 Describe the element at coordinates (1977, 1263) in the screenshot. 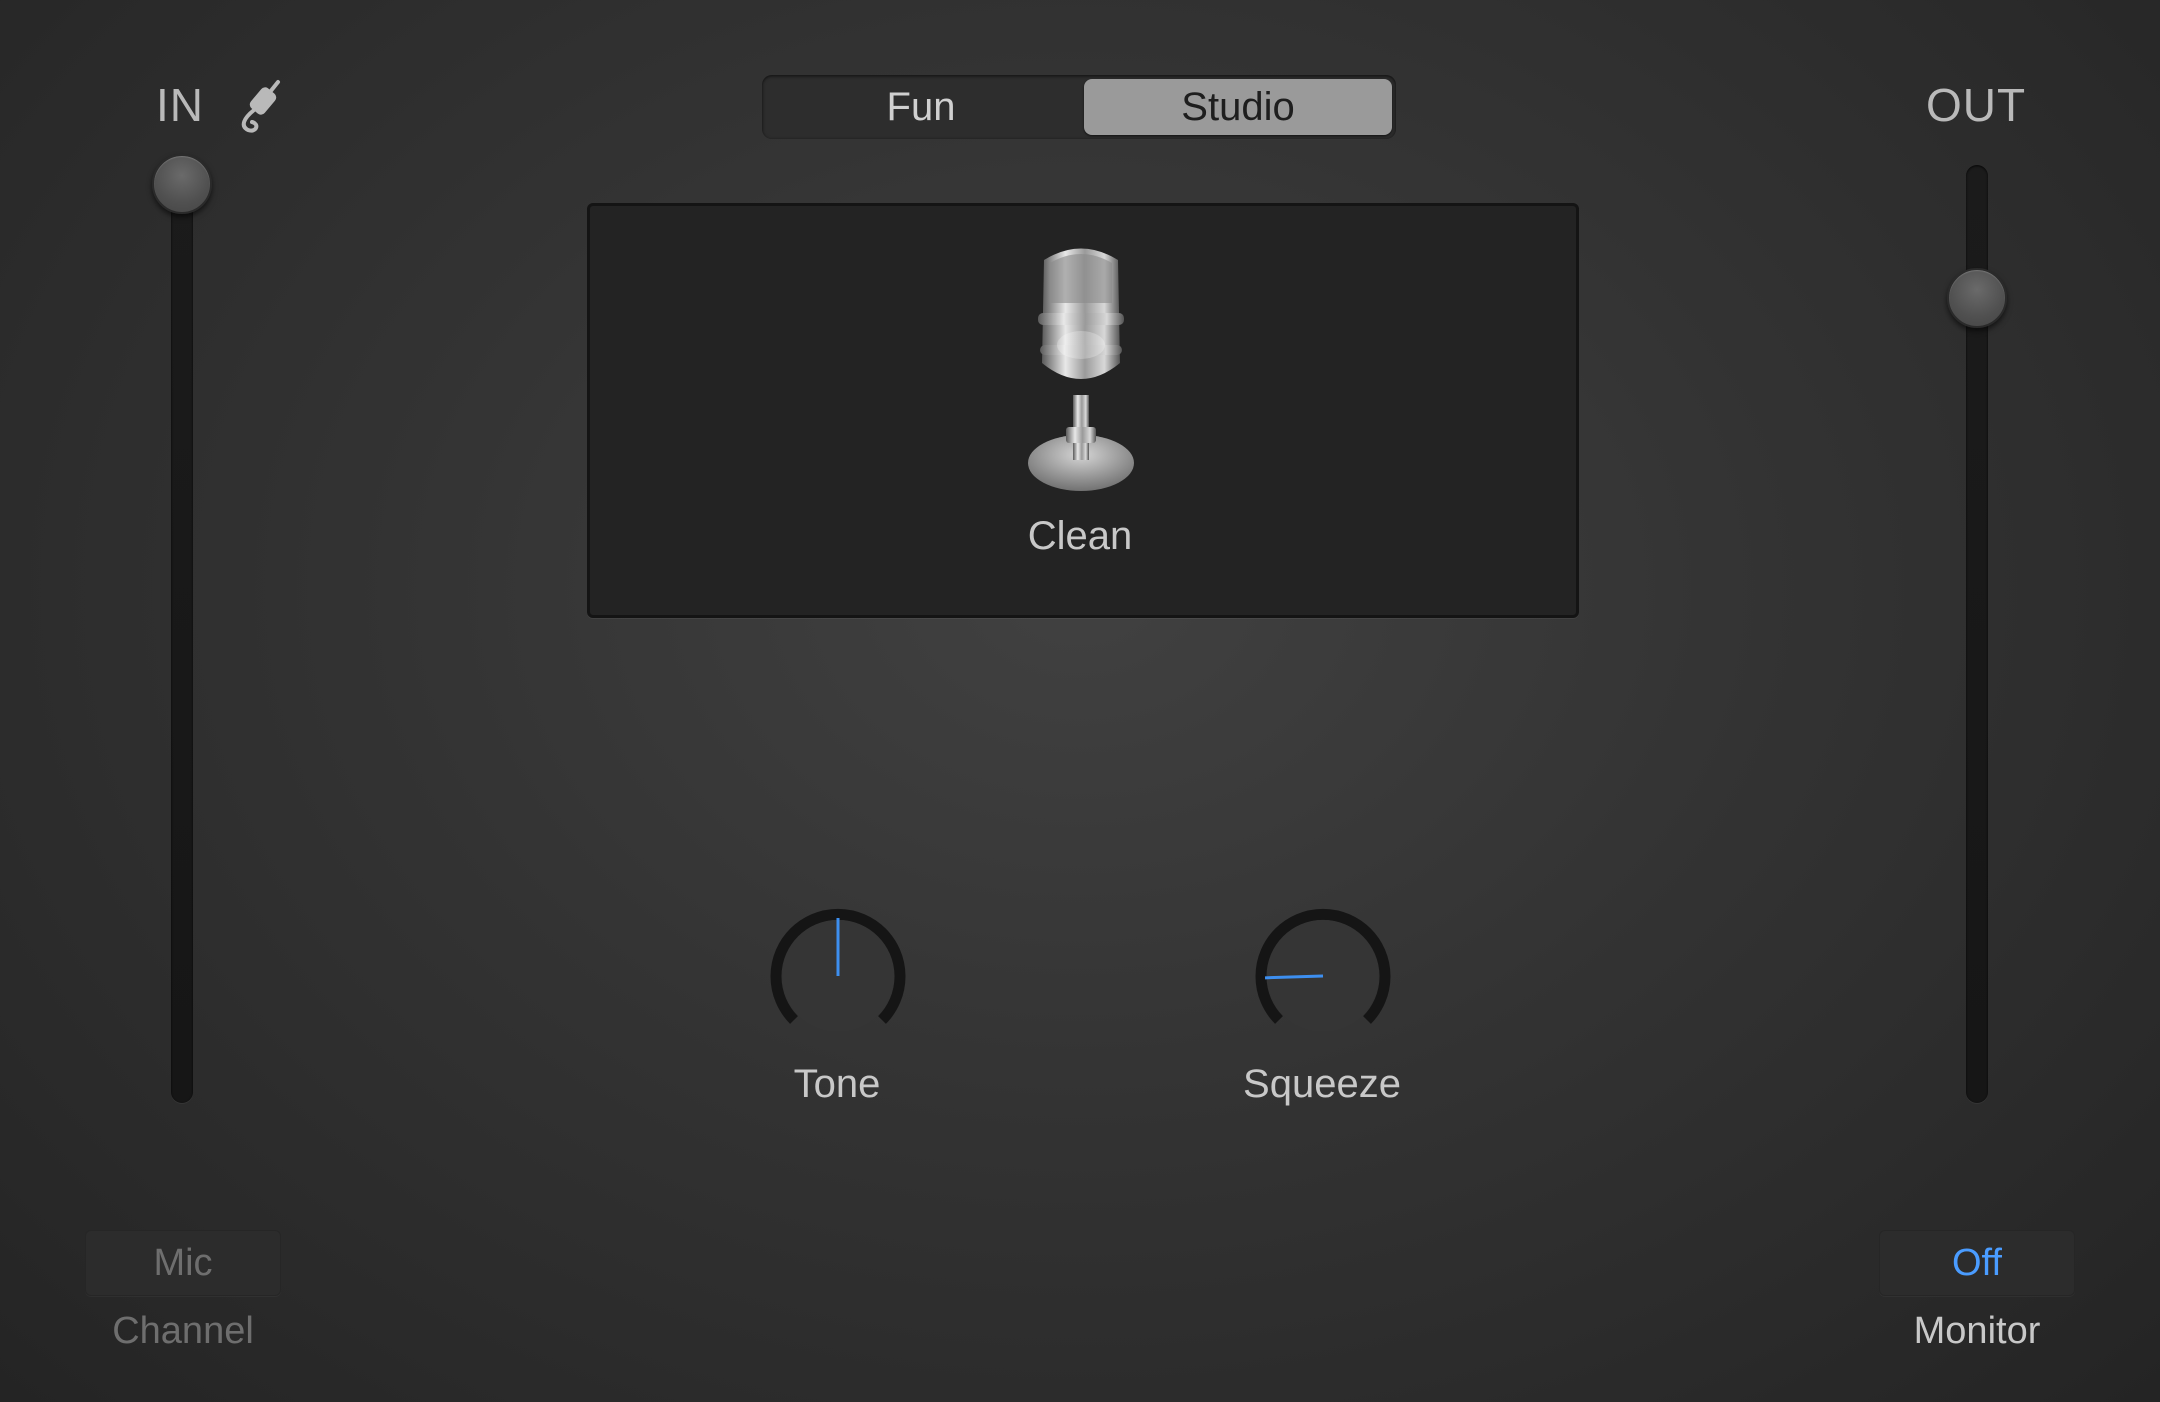

I see `monitor-button: Off` at that location.